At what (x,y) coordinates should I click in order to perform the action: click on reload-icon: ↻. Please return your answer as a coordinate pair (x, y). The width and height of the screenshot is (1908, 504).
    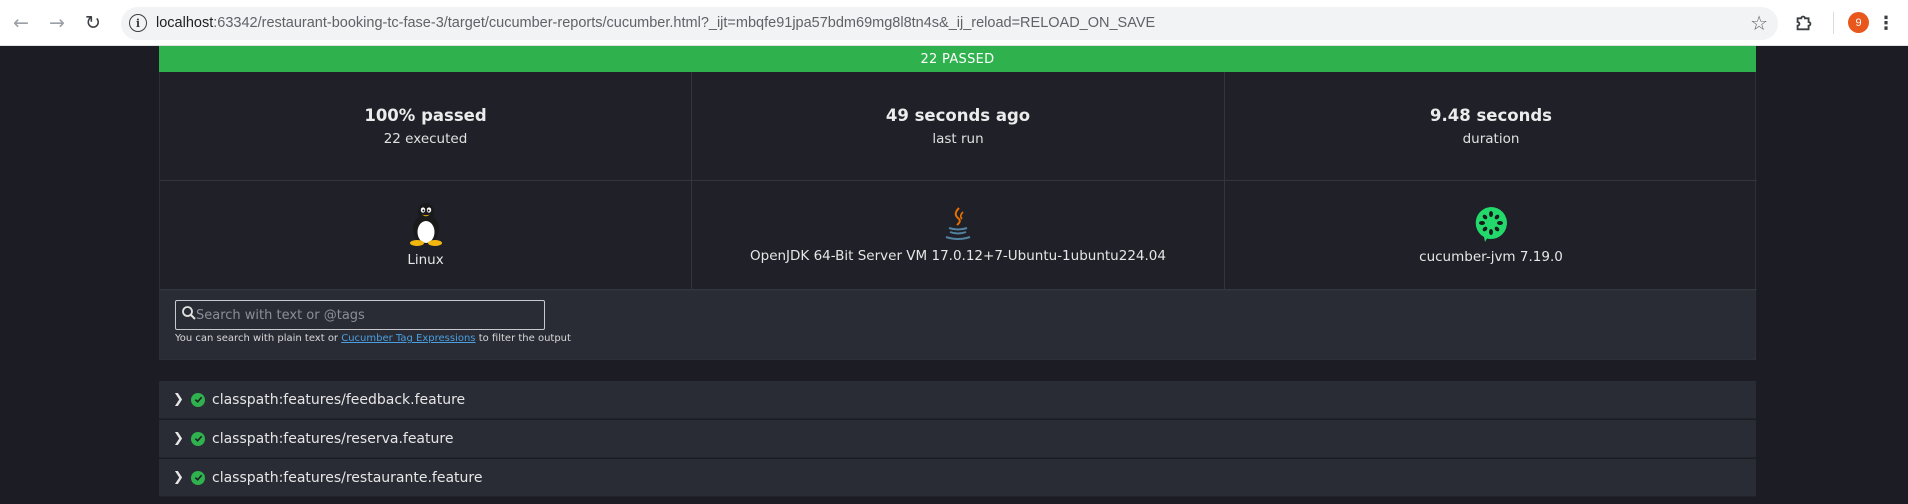
    Looking at the image, I should click on (93, 23).